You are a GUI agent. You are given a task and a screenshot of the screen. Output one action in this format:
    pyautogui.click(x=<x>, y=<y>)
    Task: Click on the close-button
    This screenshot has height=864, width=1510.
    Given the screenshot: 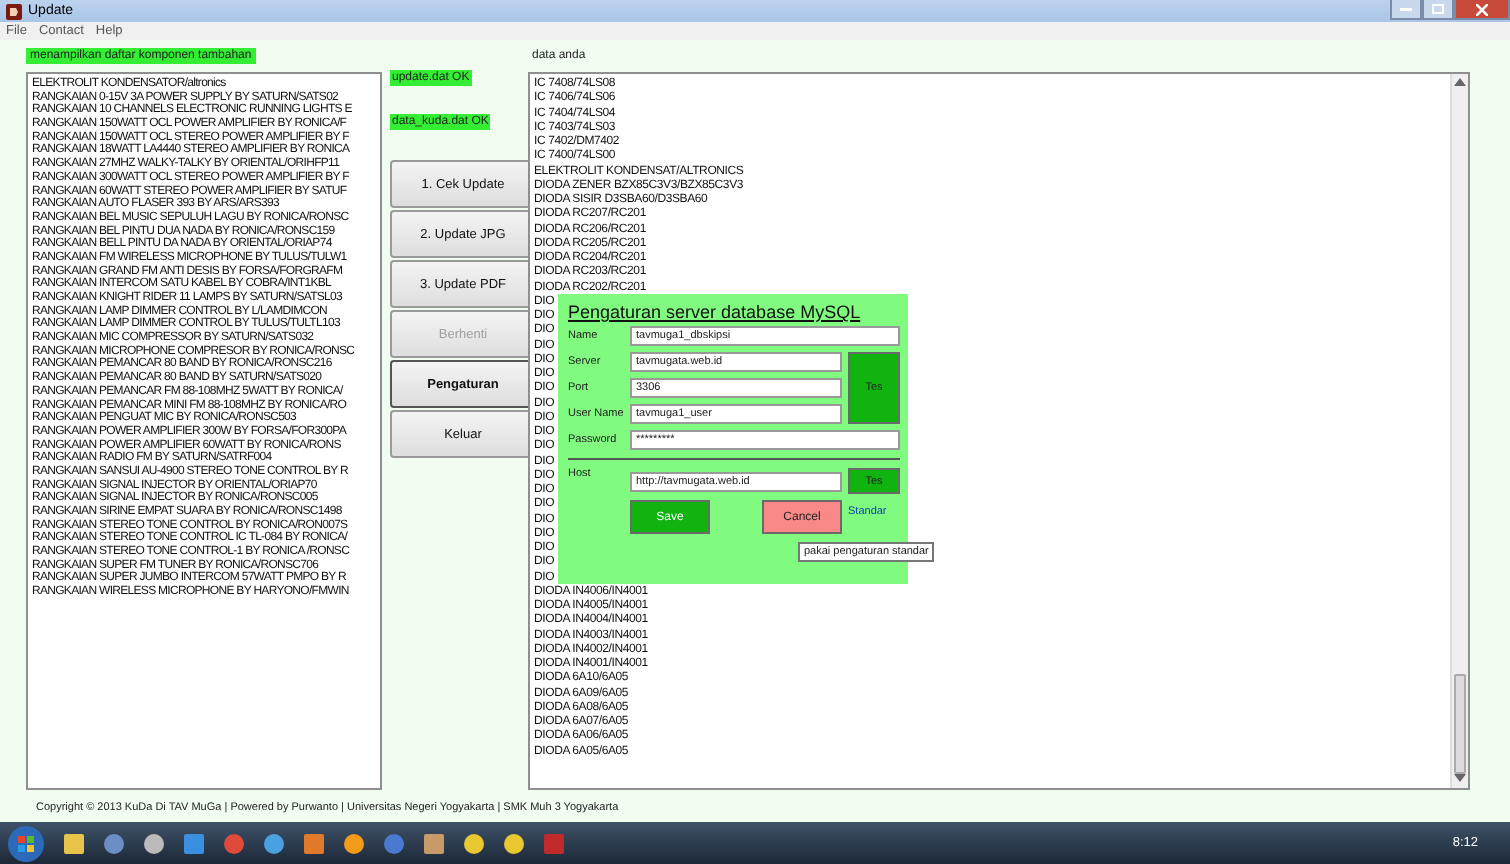 What is the action you would take?
    pyautogui.click(x=1482, y=10)
    